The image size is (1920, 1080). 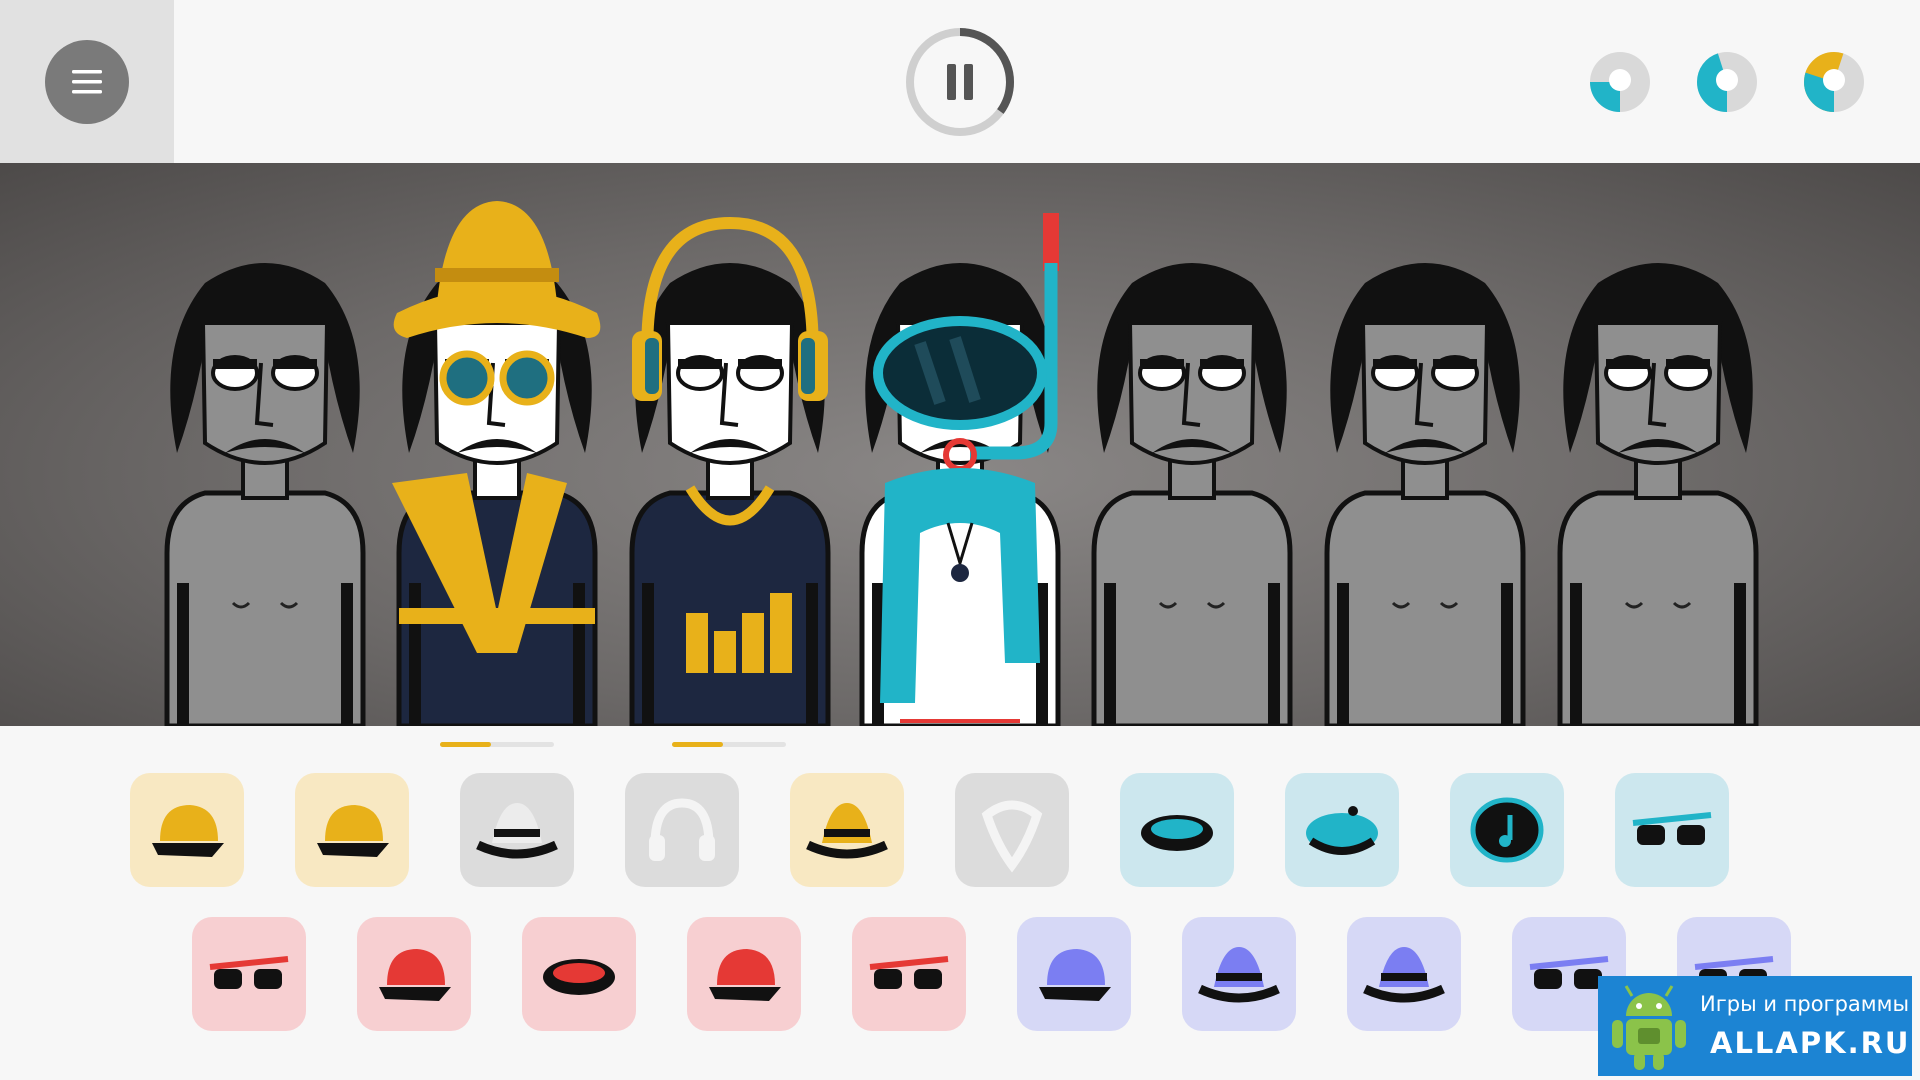 I want to click on red-cap-button, so click(x=744, y=974).